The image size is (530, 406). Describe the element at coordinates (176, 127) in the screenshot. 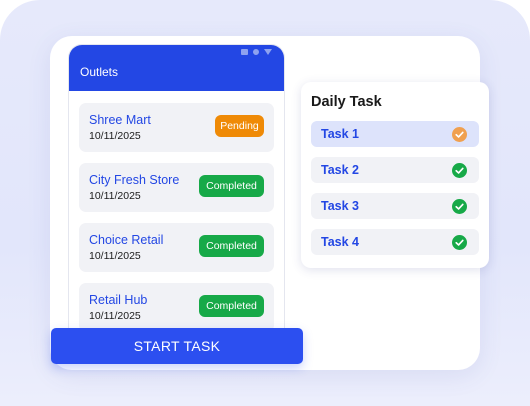

I see `outlet-card: Shree Mart 10/11/2025 Pending` at that location.